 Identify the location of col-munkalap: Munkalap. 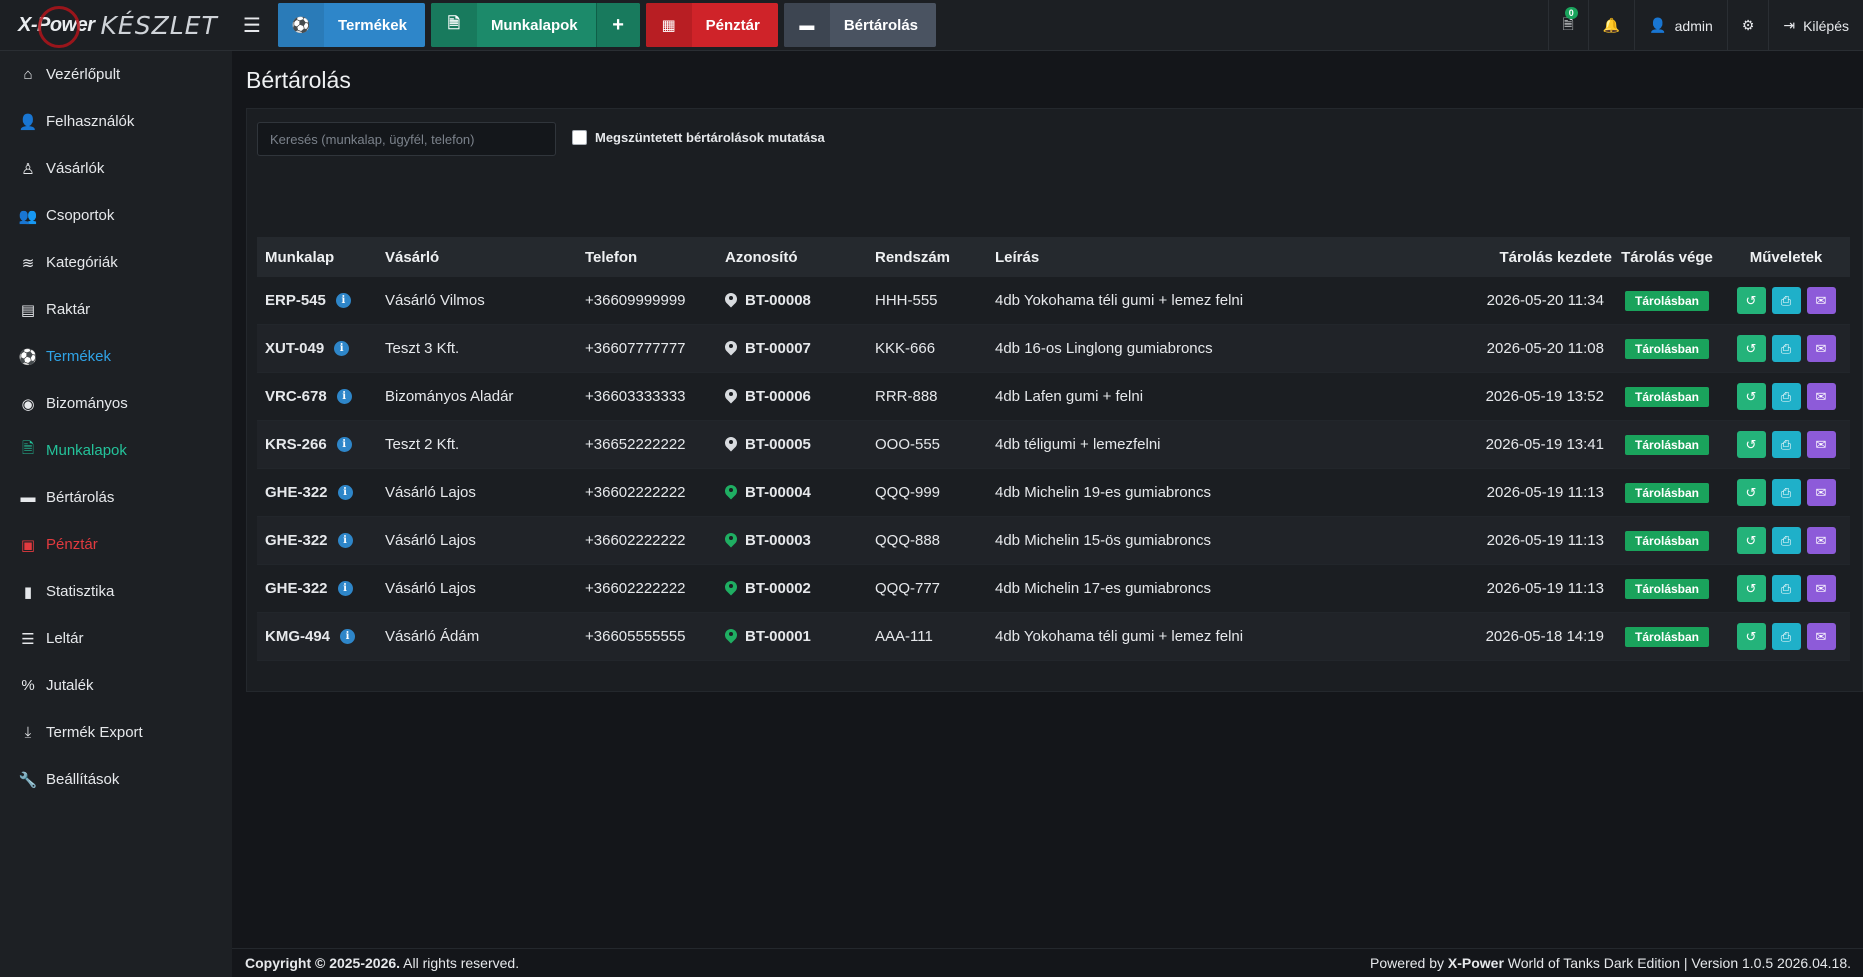
(317, 257).